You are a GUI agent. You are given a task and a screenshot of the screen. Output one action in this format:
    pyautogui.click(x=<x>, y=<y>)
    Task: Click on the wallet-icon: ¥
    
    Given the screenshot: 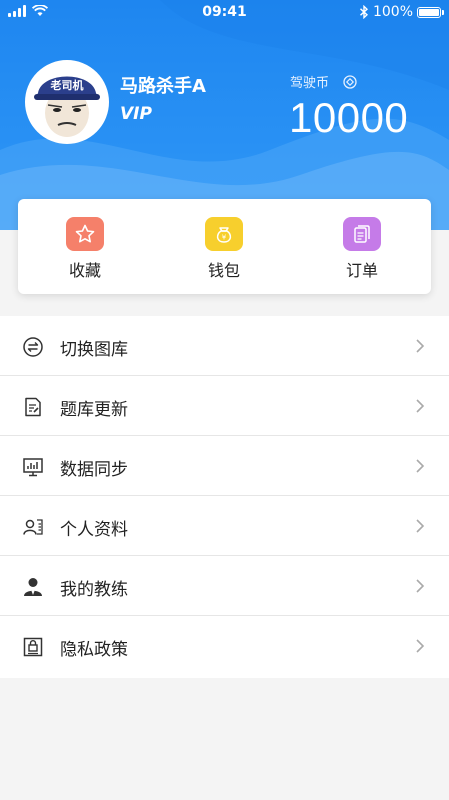 What is the action you would take?
    pyautogui.click(x=224, y=234)
    